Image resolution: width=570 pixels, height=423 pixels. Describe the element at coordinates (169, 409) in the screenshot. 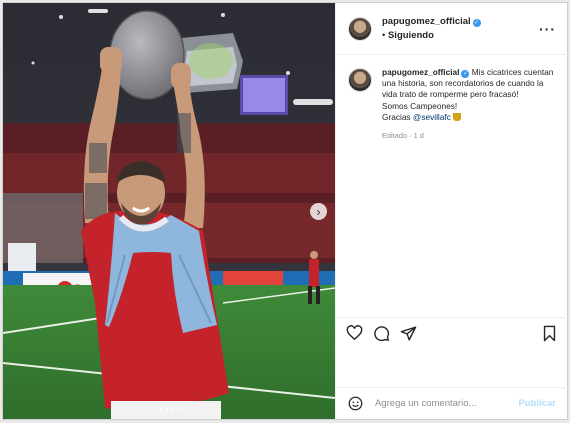

I see `carousel-indicator` at that location.